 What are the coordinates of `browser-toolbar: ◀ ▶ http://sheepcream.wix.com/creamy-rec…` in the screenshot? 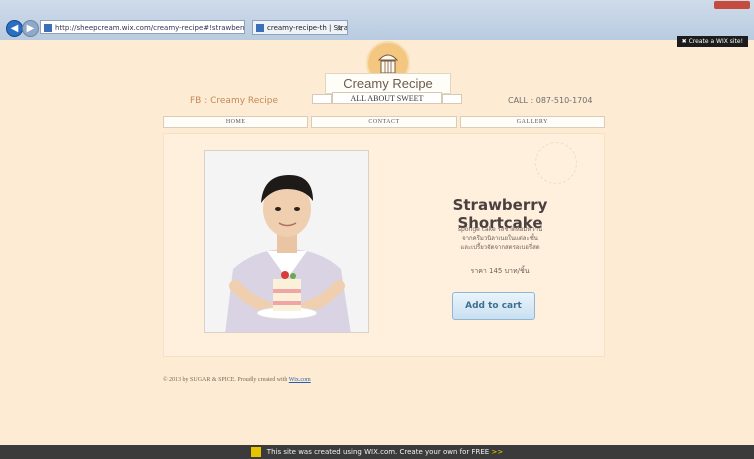 It's located at (377, 20).